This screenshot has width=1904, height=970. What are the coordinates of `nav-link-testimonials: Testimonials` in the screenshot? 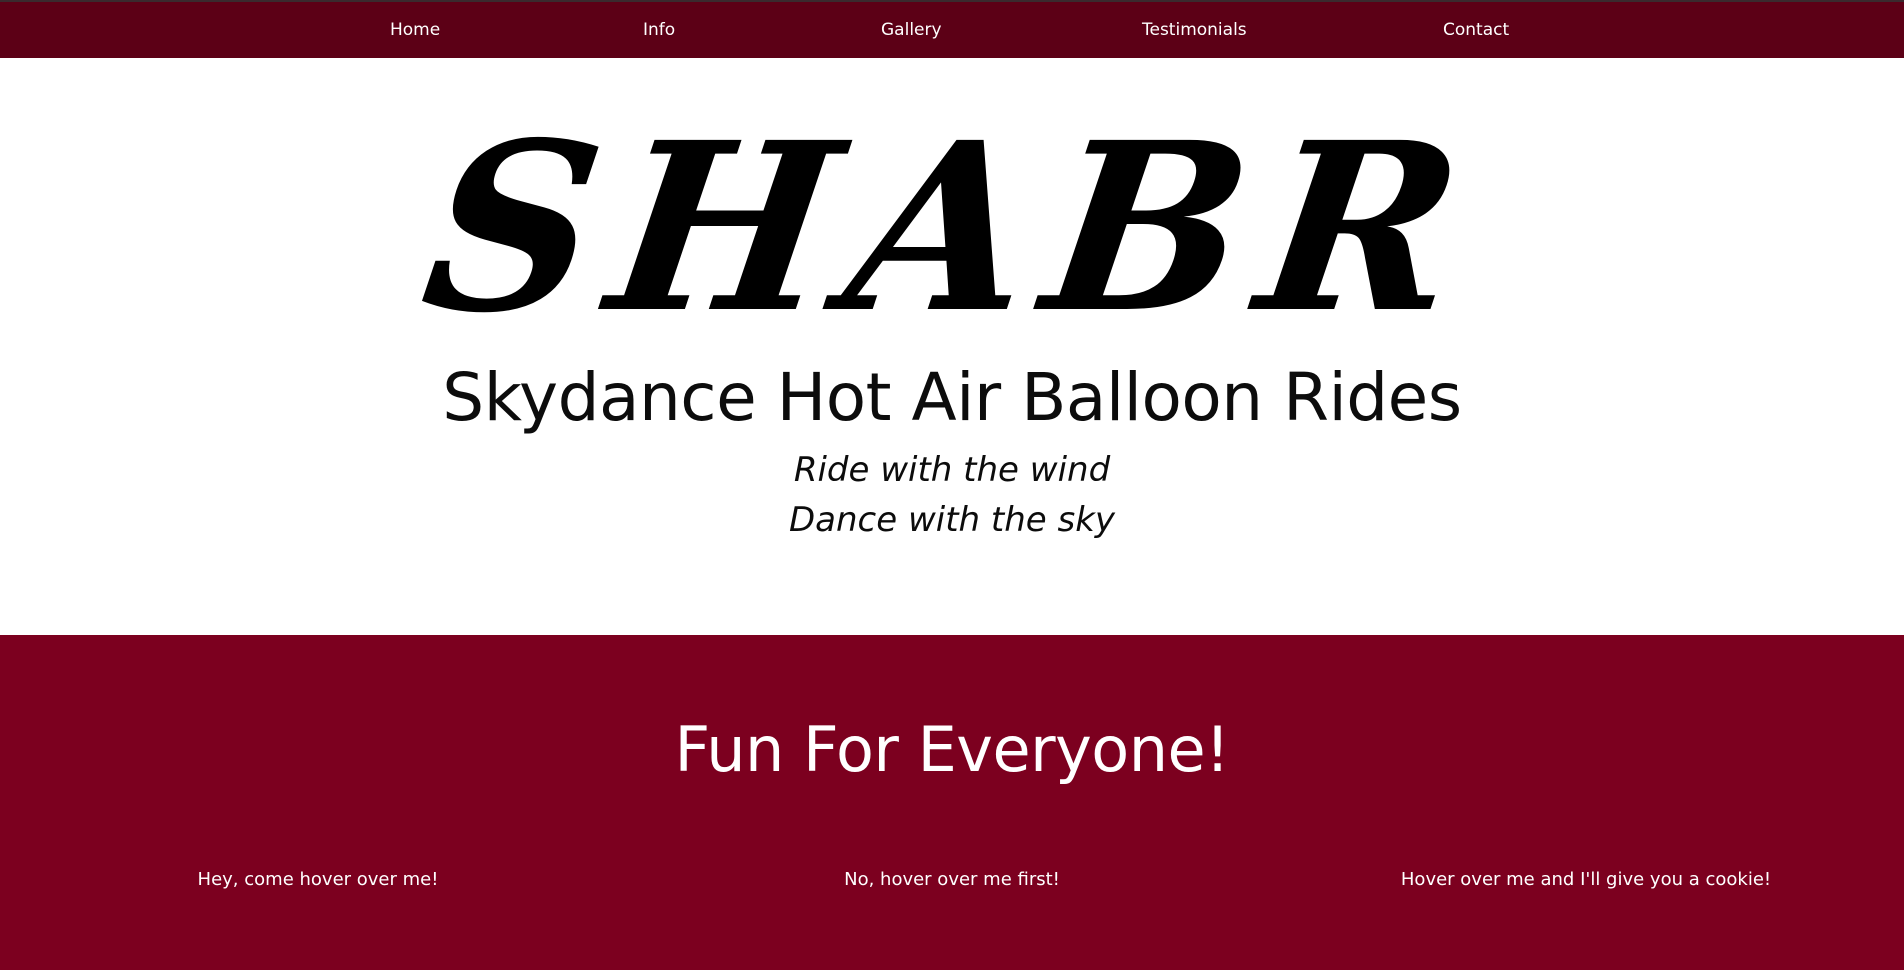 It's located at (1194, 30).